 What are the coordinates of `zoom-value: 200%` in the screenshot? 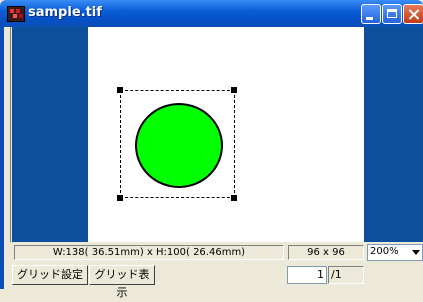 It's located at (384, 251).